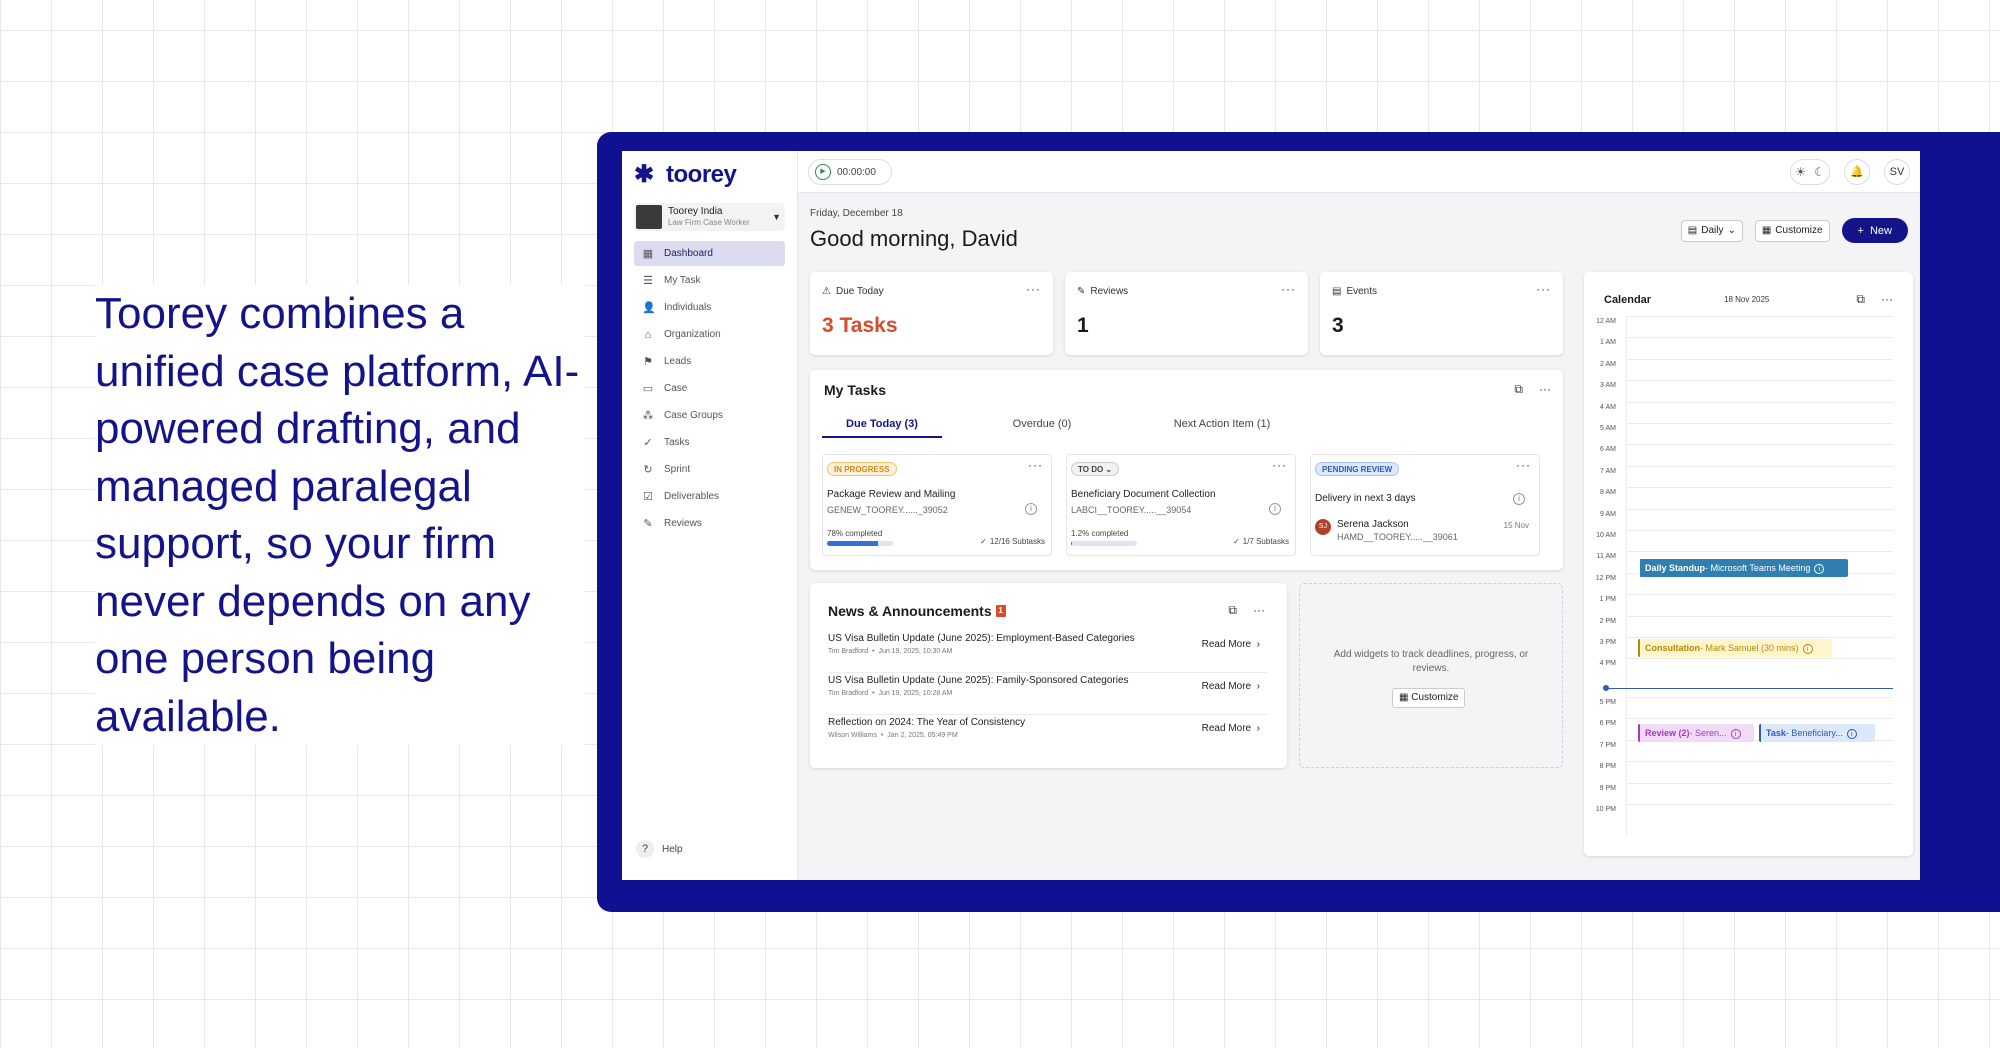 The height and width of the screenshot is (1048, 2000). What do you see at coordinates (1817, 733) in the screenshot?
I see `calendar-event: Task- Beneficiary... i` at bounding box center [1817, 733].